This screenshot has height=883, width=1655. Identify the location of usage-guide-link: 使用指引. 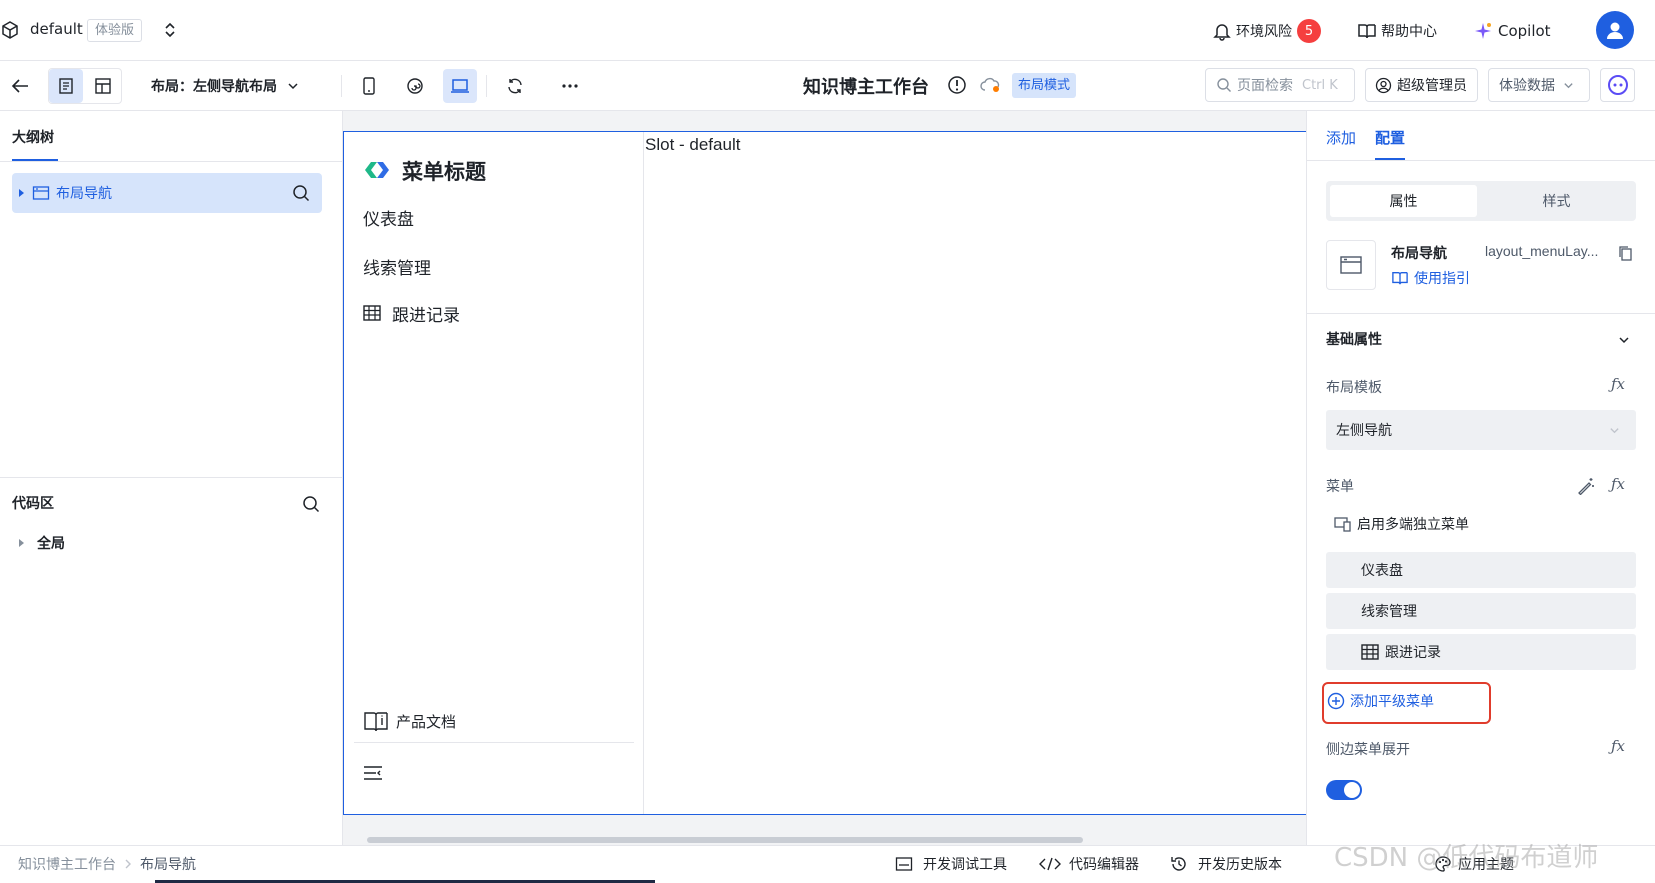
(1430, 278).